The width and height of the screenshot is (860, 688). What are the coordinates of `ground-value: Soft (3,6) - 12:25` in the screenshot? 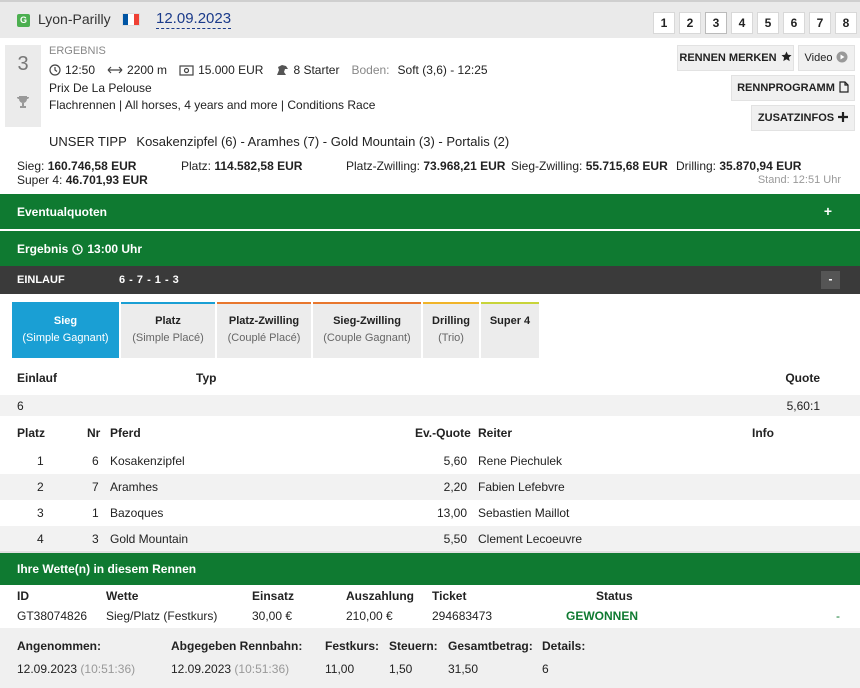 It's located at (442, 70).